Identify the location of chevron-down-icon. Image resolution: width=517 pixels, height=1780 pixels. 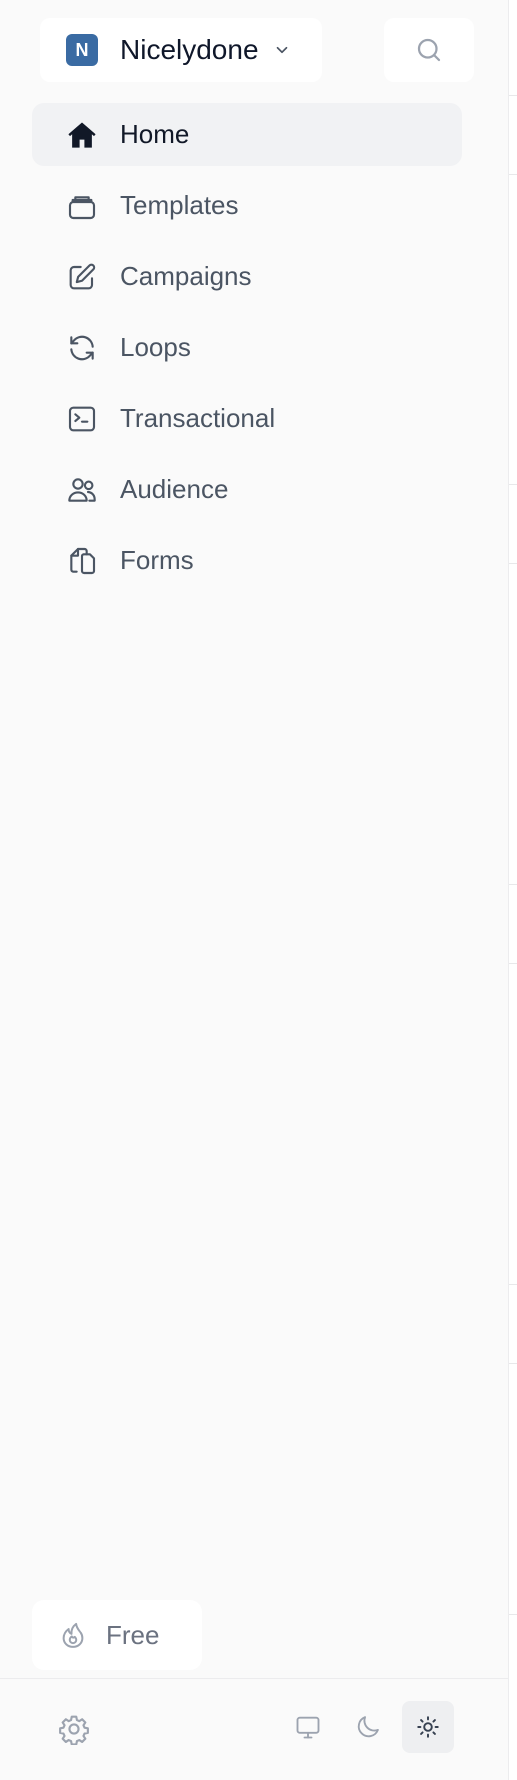
(281, 50).